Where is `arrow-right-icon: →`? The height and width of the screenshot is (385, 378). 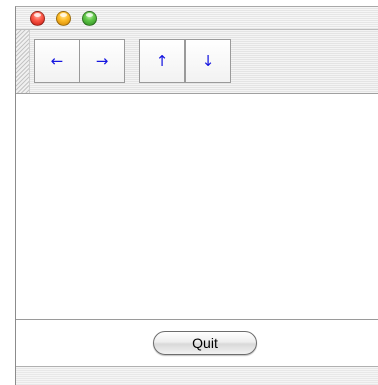 arrow-right-icon: → is located at coordinates (102, 61).